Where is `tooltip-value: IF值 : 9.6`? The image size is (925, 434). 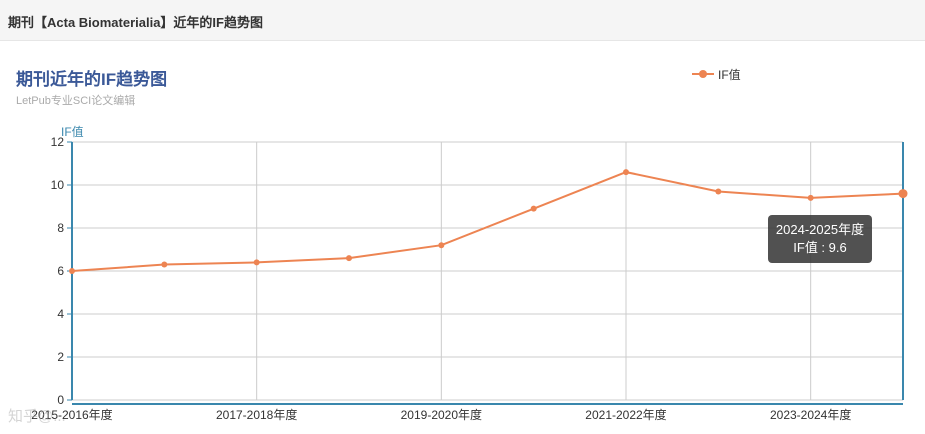
tooltip-value: IF值 : 9.6 is located at coordinates (820, 247).